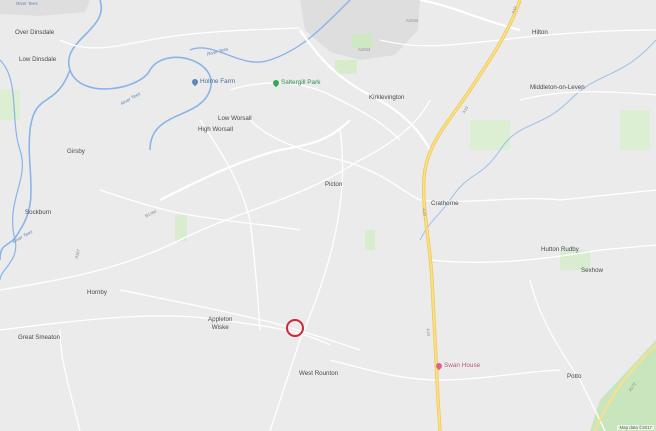  What do you see at coordinates (276, 83) in the screenshot?
I see `park-pin-icon` at bounding box center [276, 83].